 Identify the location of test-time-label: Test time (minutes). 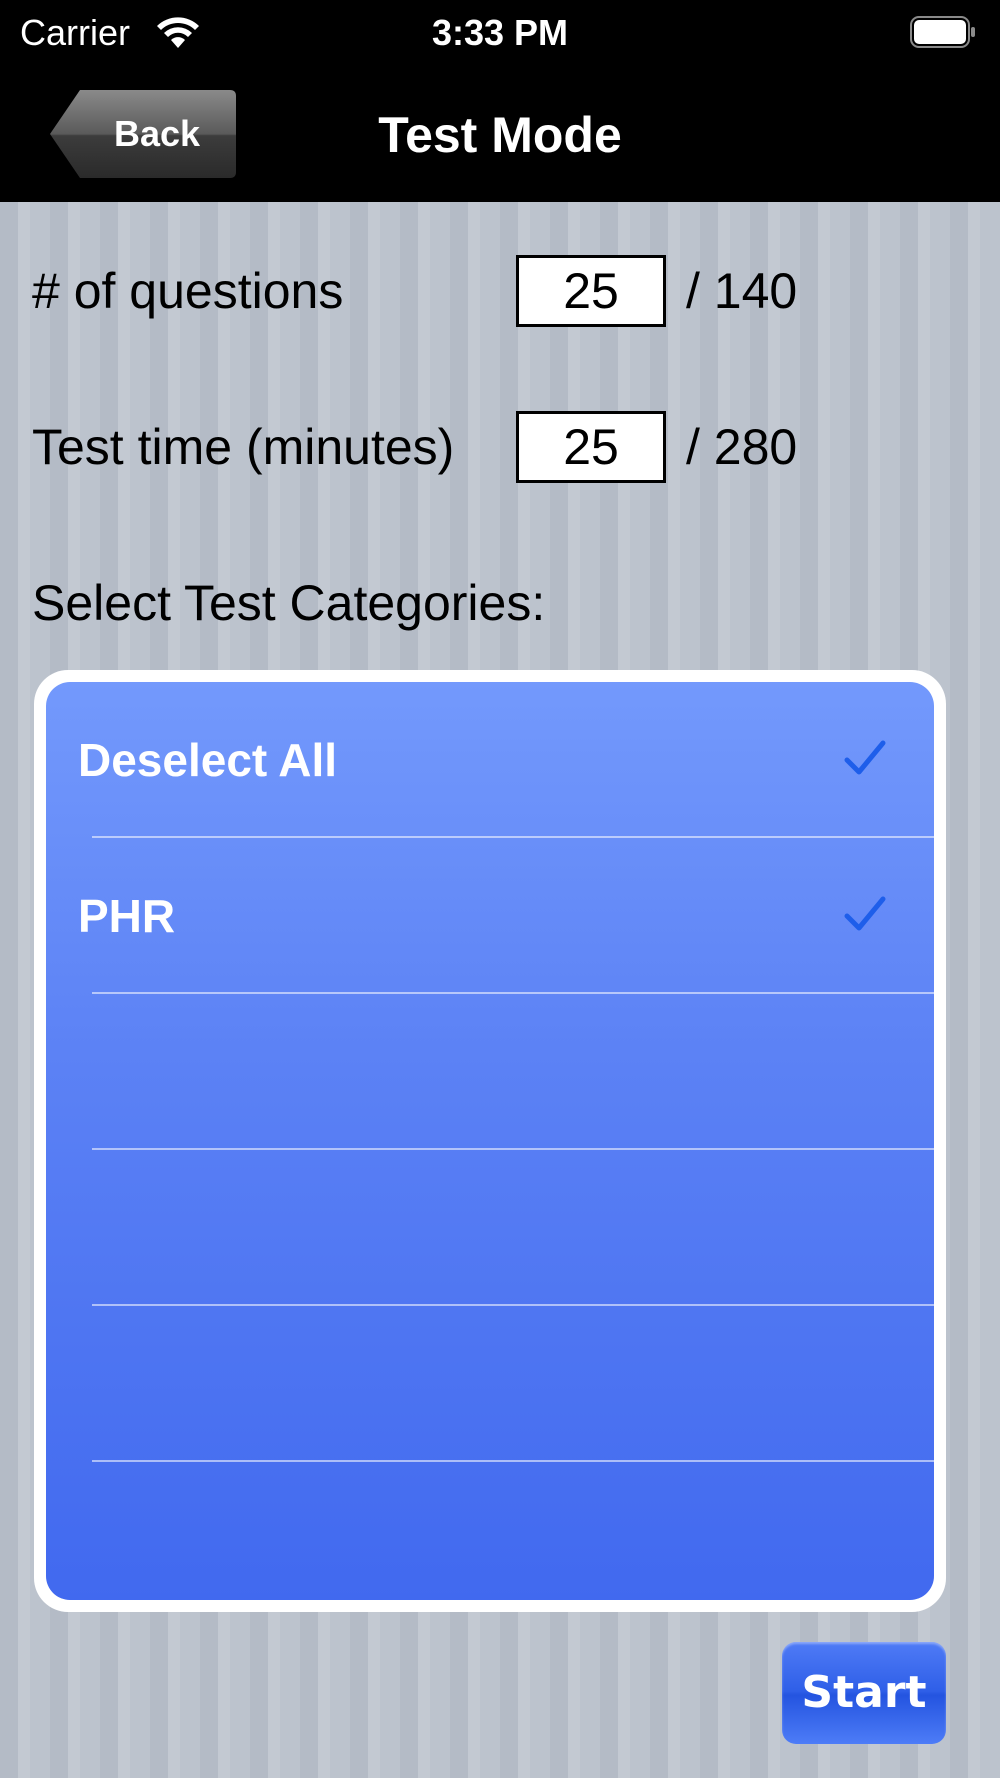
(243, 447).